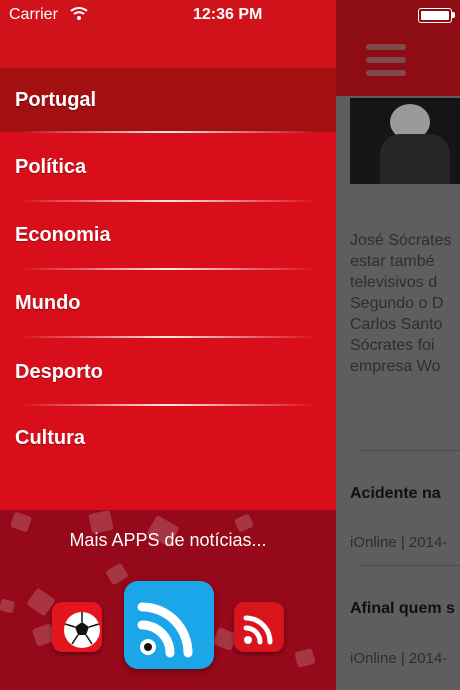 The height and width of the screenshot is (690, 460). What do you see at coordinates (435, 15) in the screenshot?
I see `battery-icon` at bounding box center [435, 15].